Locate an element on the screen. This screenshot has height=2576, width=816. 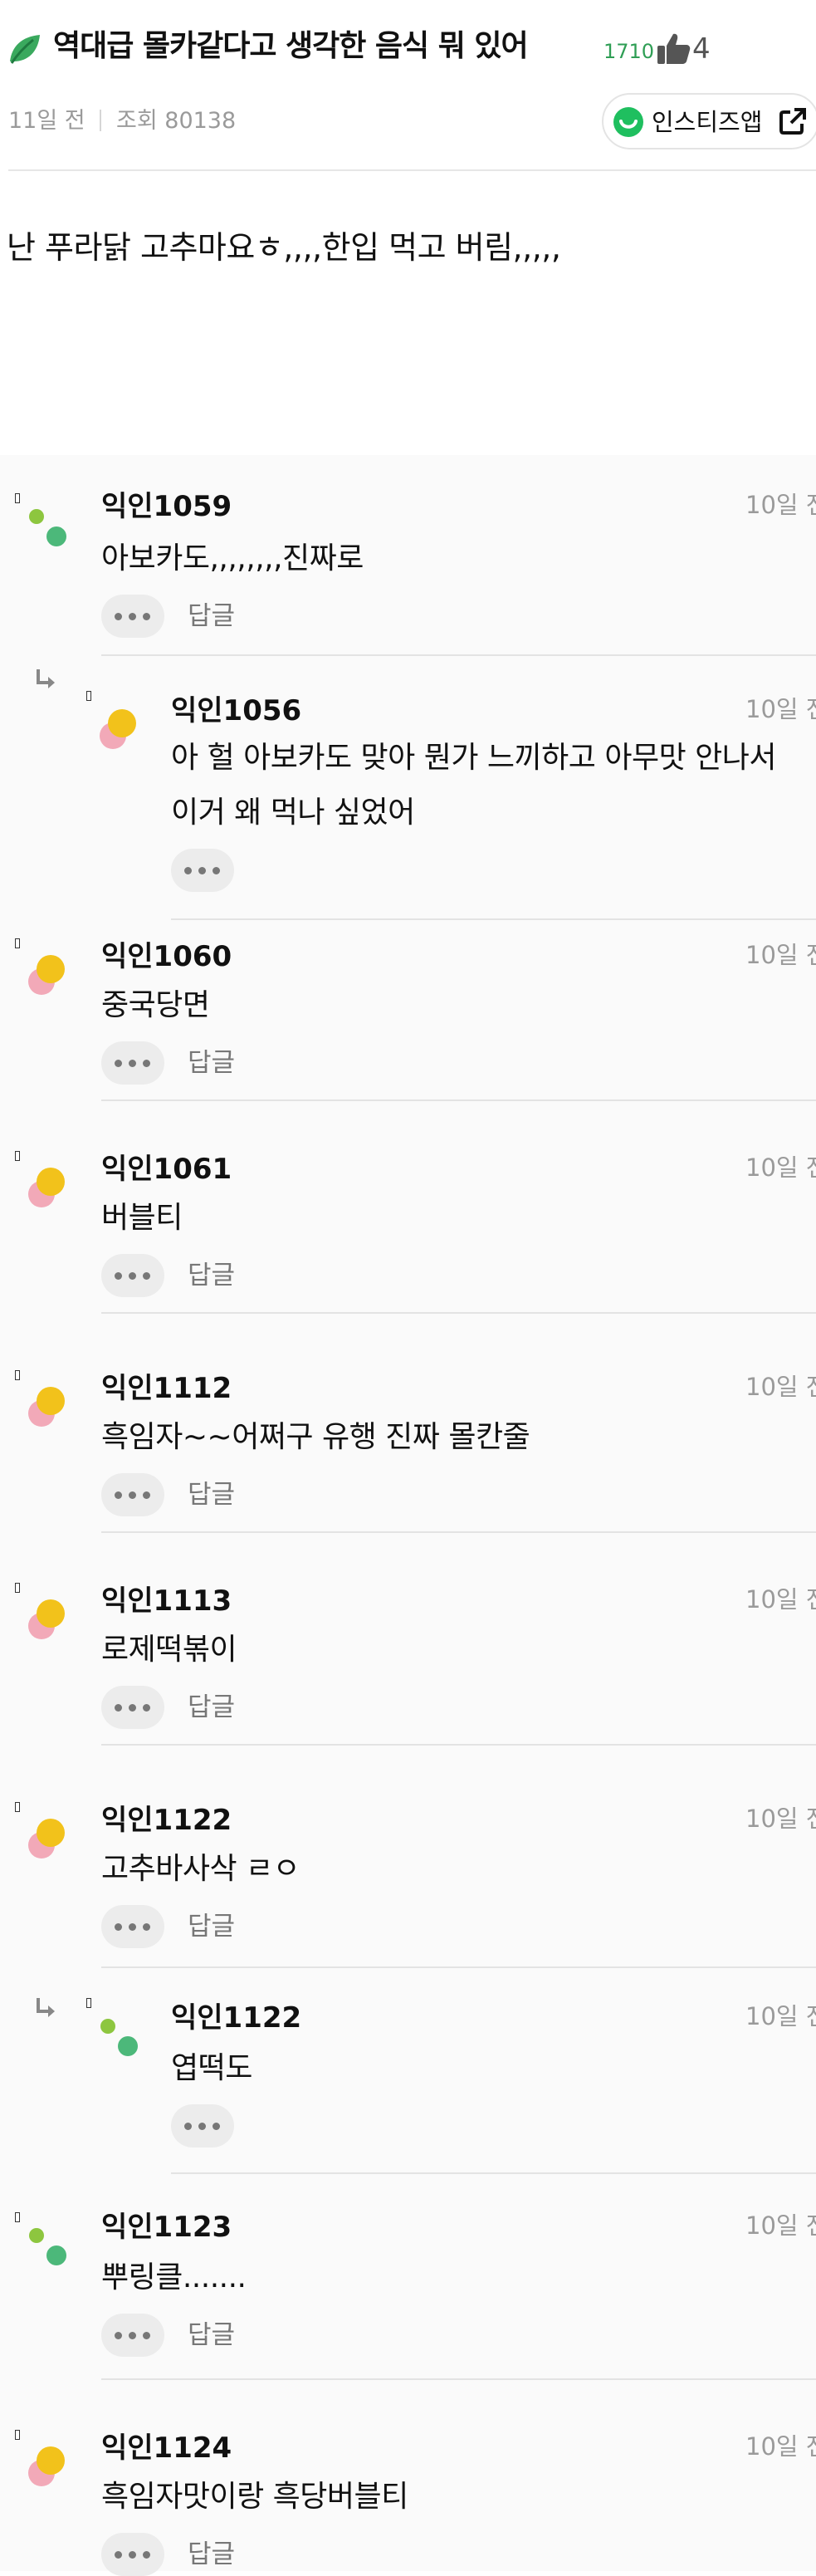
comment-text: 아보카도,,,,,,,,진짜로 is located at coordinates (232, 558).